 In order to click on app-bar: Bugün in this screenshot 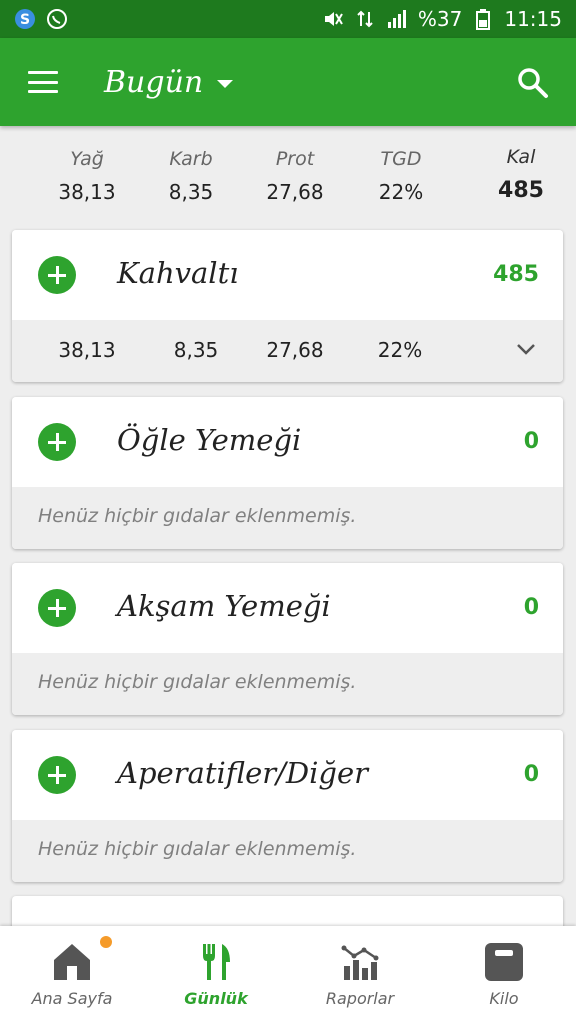, I will do `click(288, 82)`.